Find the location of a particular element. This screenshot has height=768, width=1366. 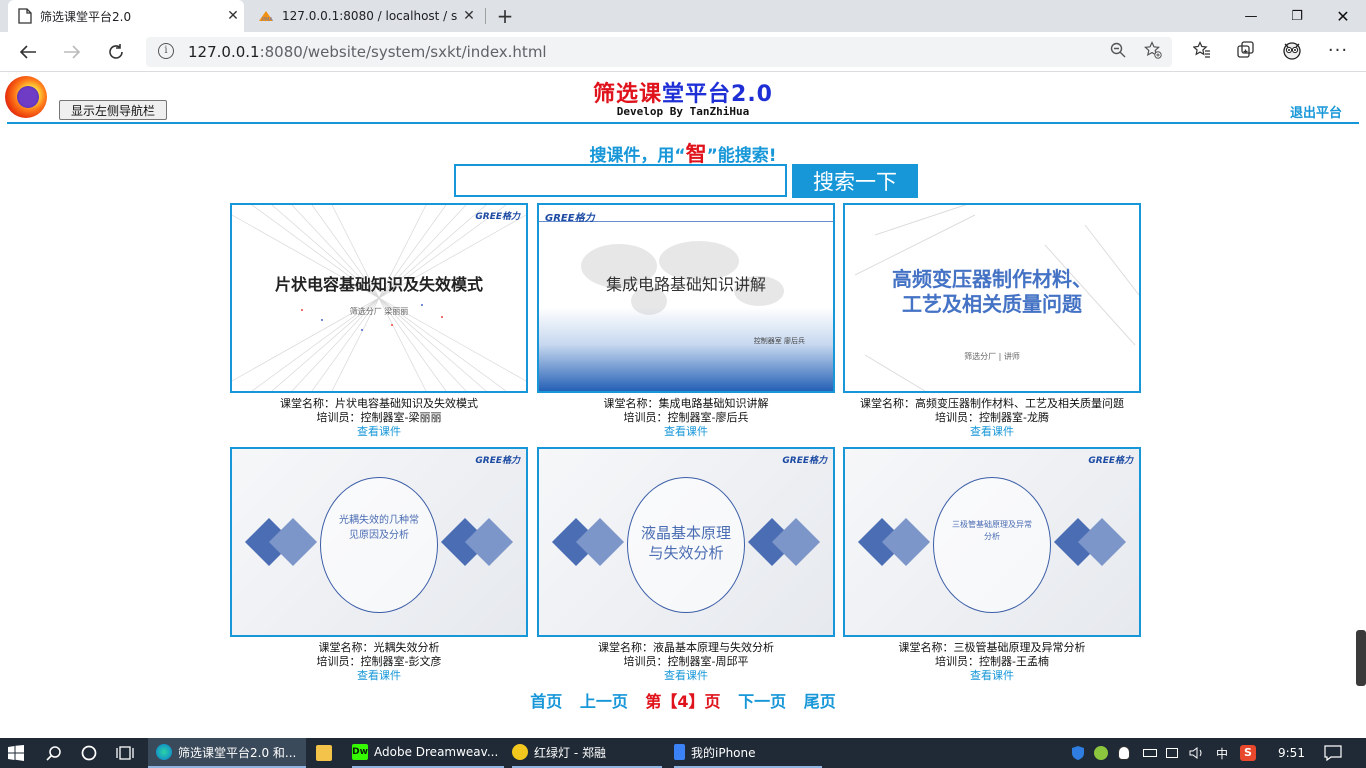

next-page-link: 下一页 is located at coordinates (762, 701).